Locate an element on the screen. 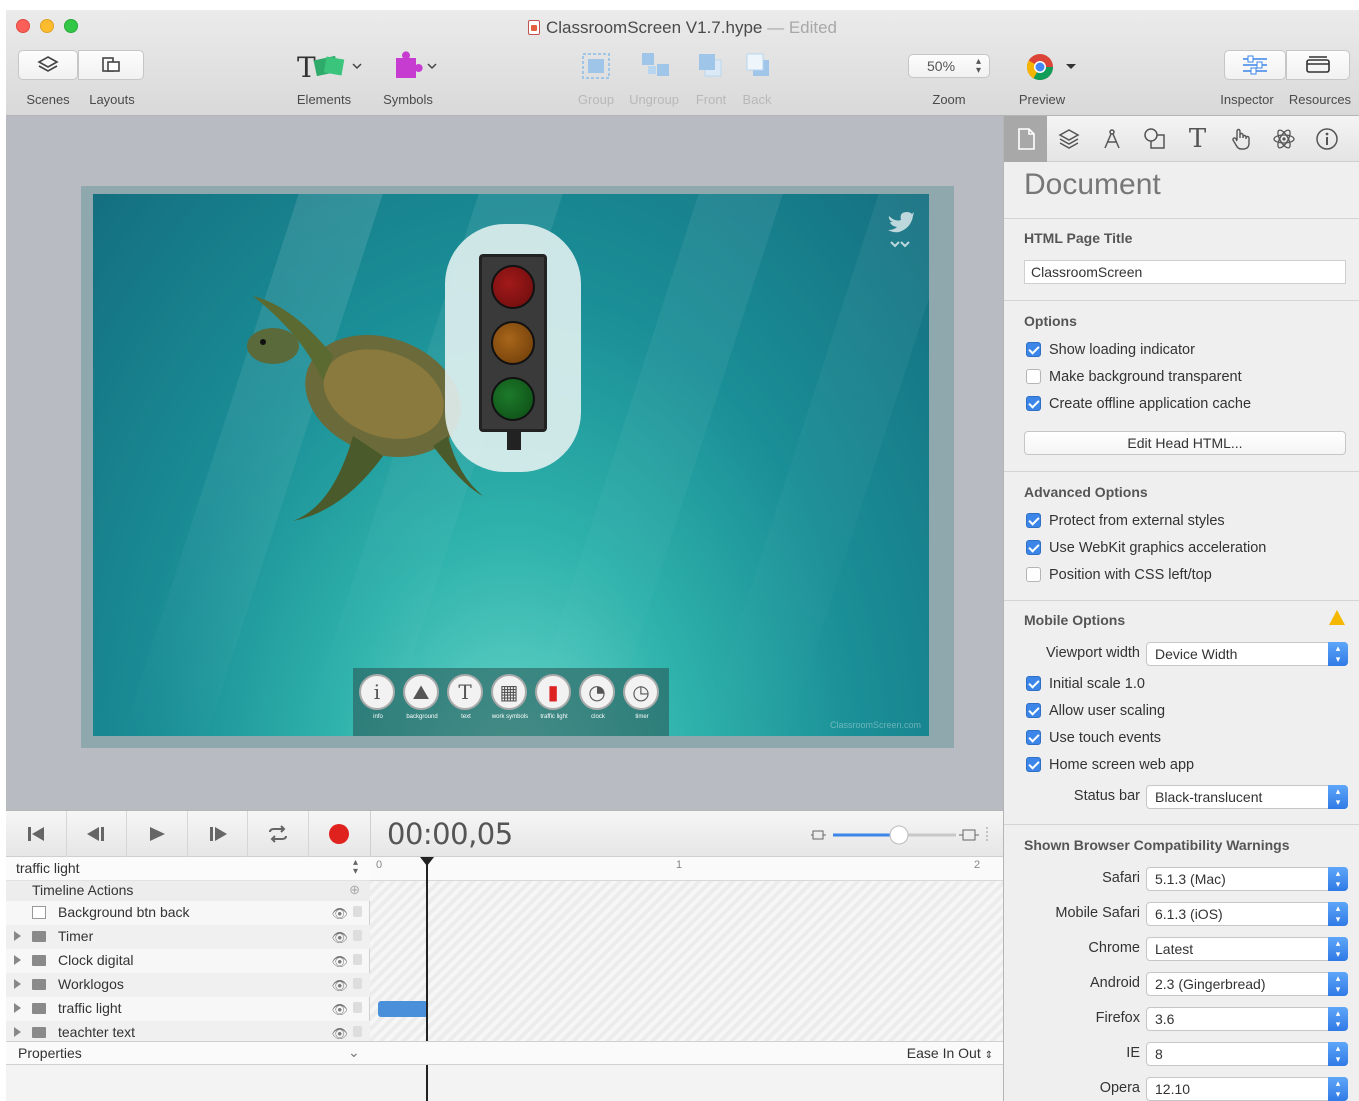 The width and height of the screenshot is (1359, 1101). timeline-actions-row: Timeline Actions ⊕ is located at coordinates (188, 891).